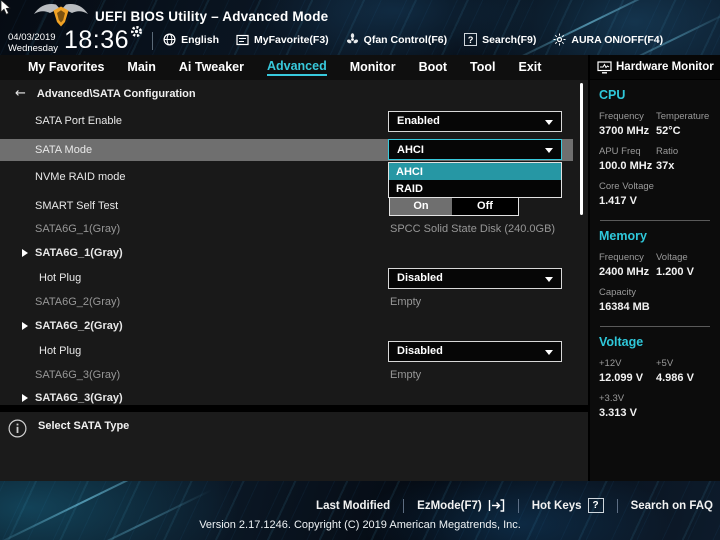 This screenshot has height=540, width=720. What do you see at coordinates (655, 159) in the screenshot?
I see `cpu-apu-ratio-row: APU Freq 100.0 MHz Ratio 37x` at bounding box center [655, 159].